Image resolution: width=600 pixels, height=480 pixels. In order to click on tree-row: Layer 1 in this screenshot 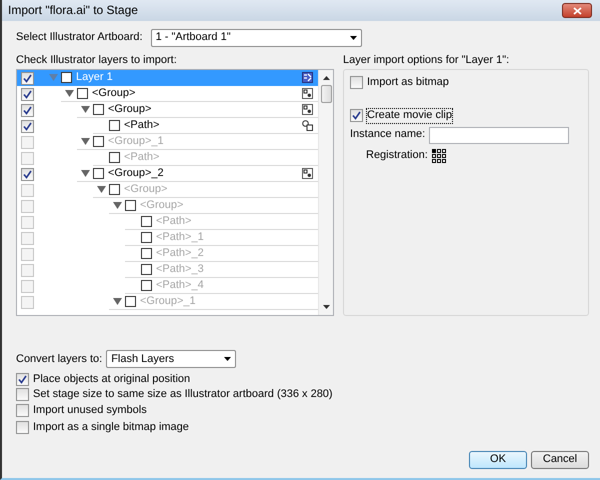, I will do `click(167, 78)`.